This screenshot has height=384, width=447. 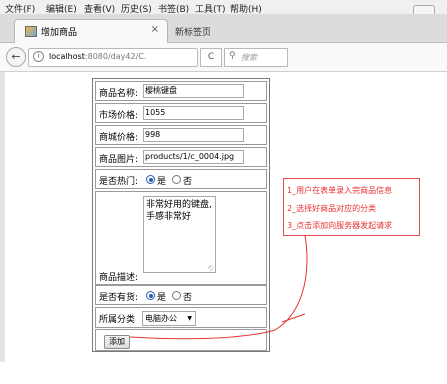 What do you see at coordinates (193, 157) in the screenshot?
I see `product-image-input: products/1/c_0004.jpg` at bounding box center [193, 157].